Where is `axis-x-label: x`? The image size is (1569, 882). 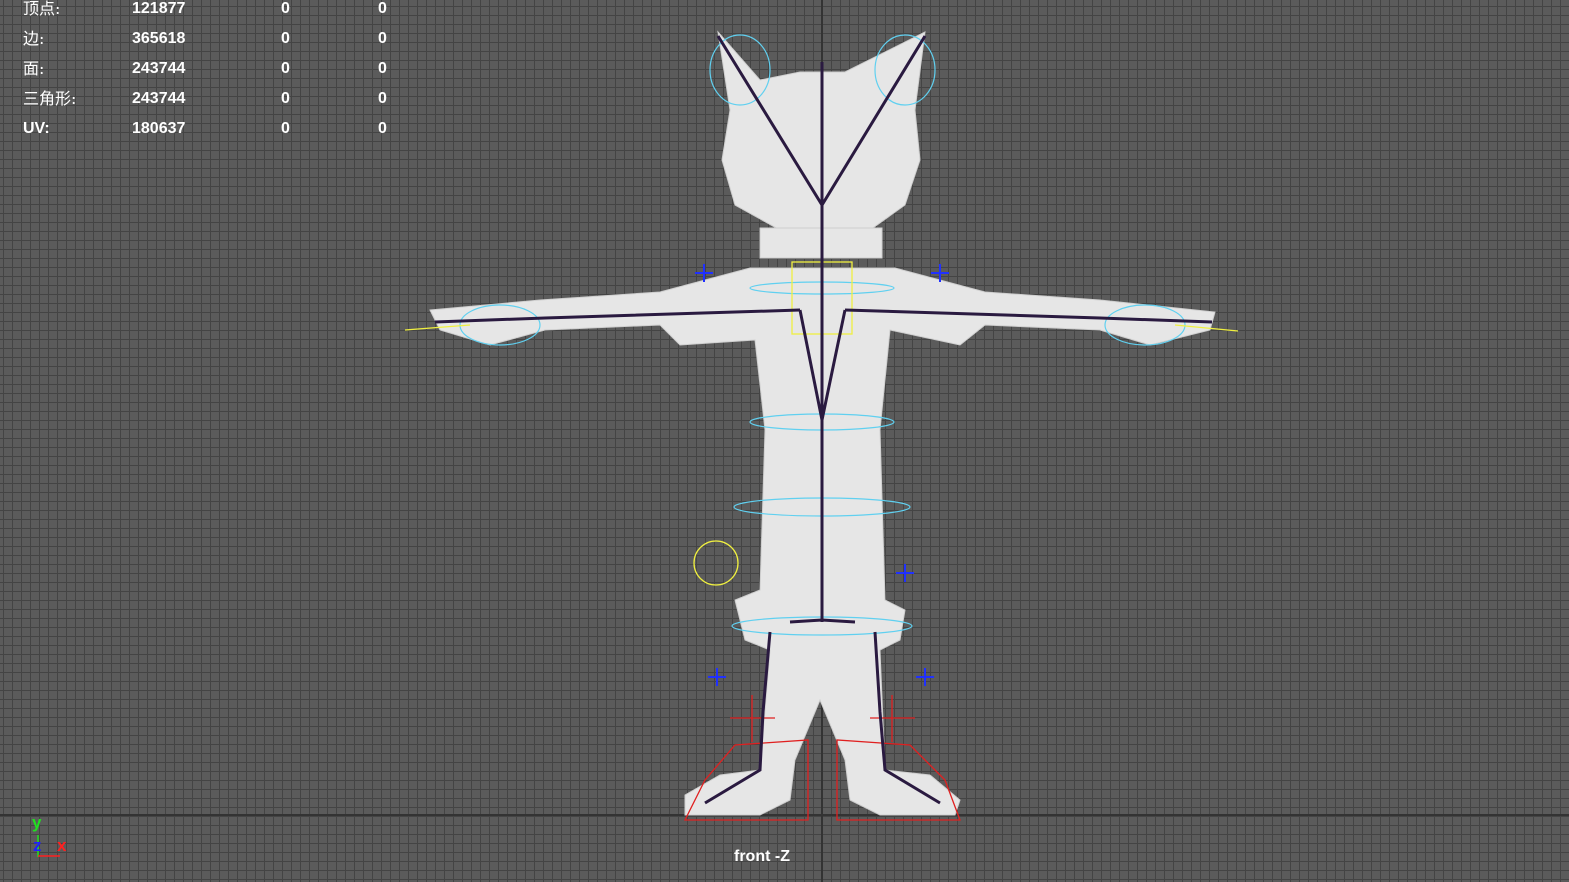 axis-x-label: x is located at coordinates (62, 845).